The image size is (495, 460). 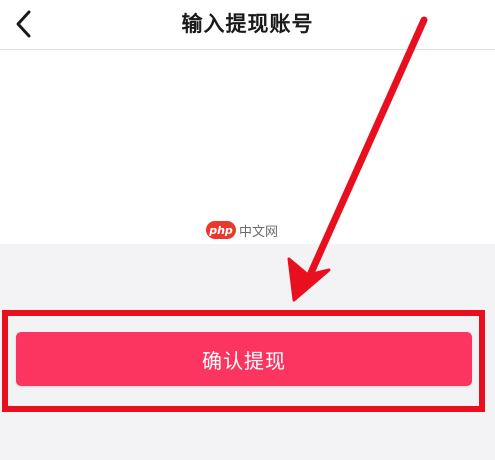 I want to click on navigation-bar: 输入提现账号, so click(x=247, y=25).